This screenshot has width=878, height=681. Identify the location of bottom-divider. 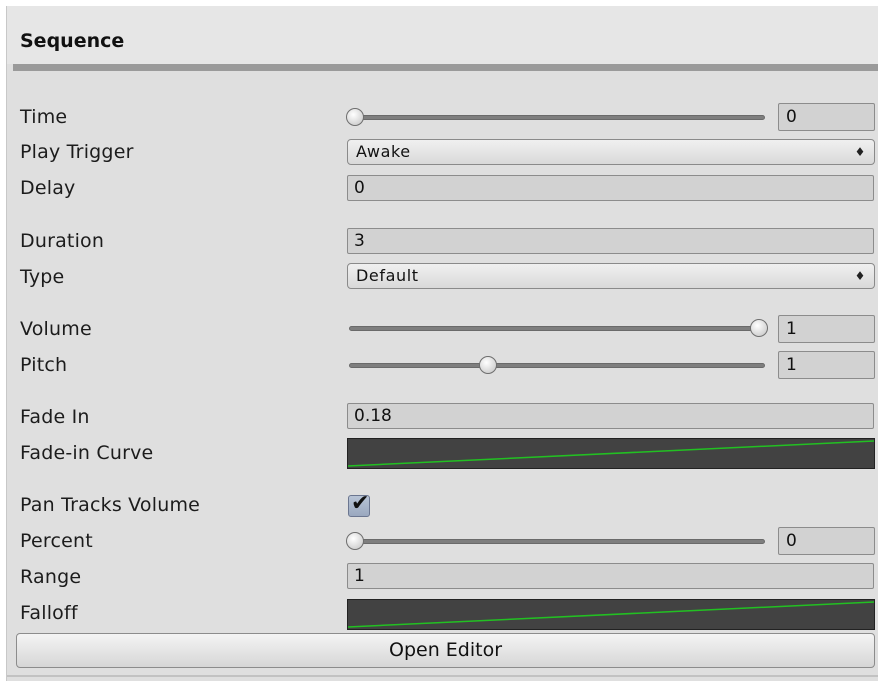
(442, 676).